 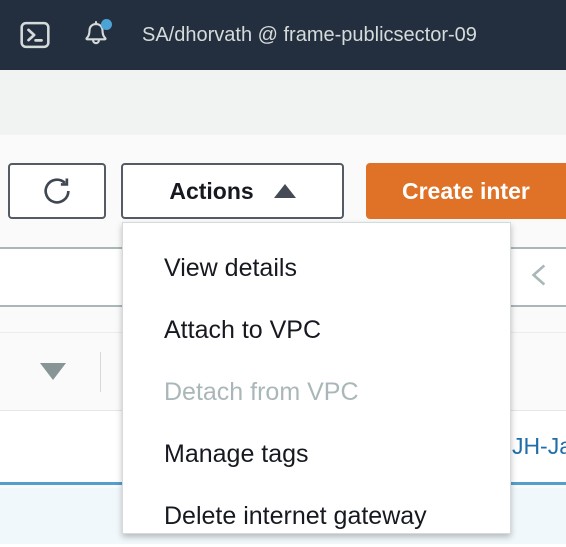 I want to click on top-navigation-bar: SA/dhorvath @ frame-publicsector-09, so click(x=283, y=35).